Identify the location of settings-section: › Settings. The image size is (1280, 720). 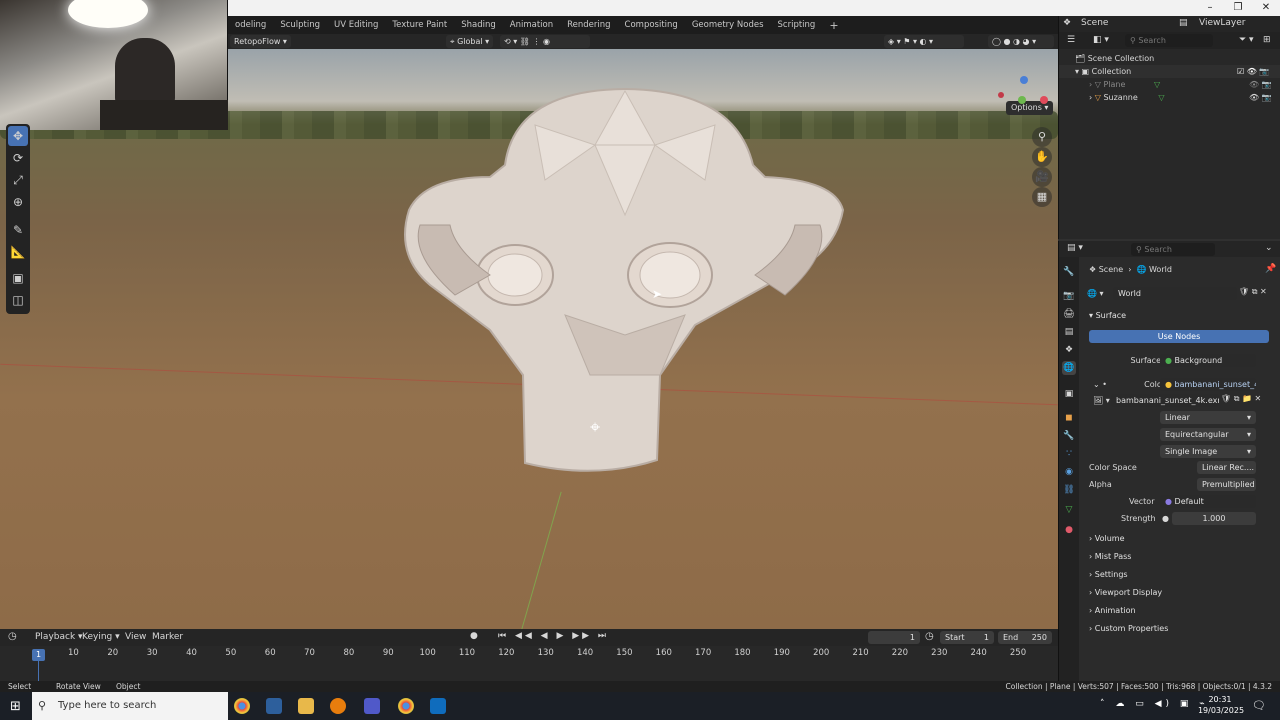
(1108, 574).